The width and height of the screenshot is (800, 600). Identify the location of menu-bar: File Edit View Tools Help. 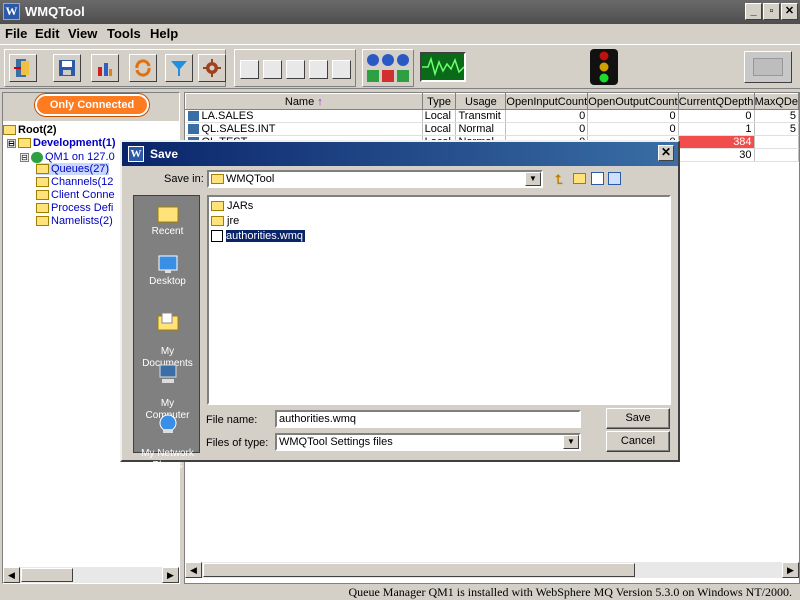
(400, 34).